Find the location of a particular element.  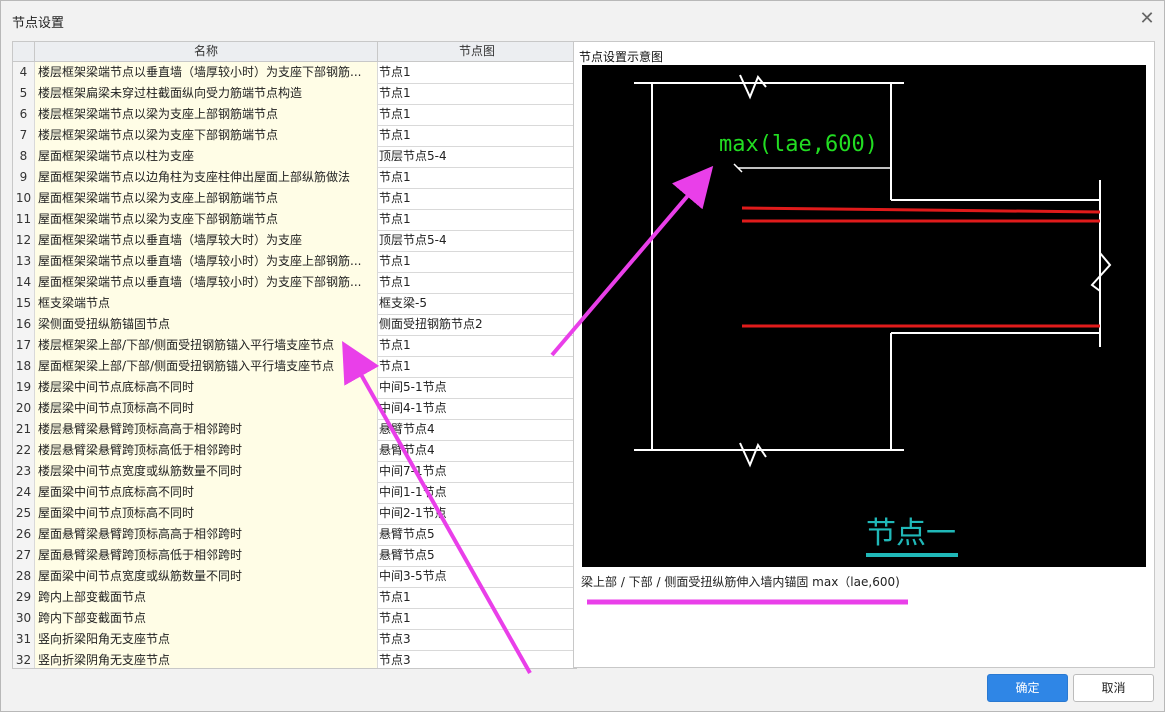

table-row: 11 屋面框架梁端节点以梁为支座下部钢筋端节点 节点1 is located at coordinates (294, 220).